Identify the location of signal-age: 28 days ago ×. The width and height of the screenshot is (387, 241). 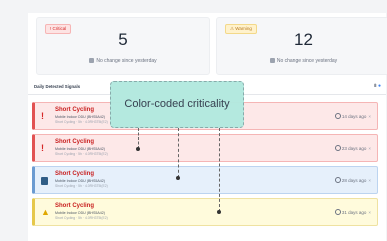
(352, 180).